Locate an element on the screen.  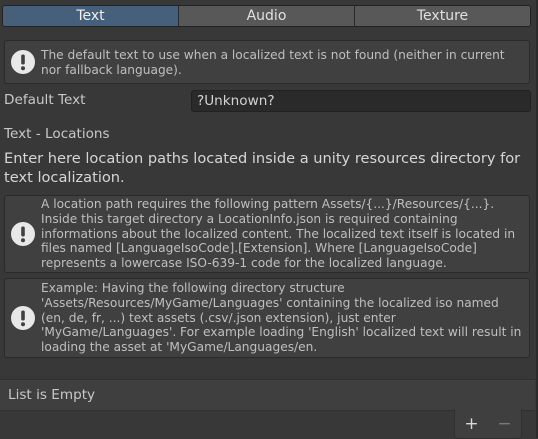
tab-audio: Audio is located at coordinates (267, 16).